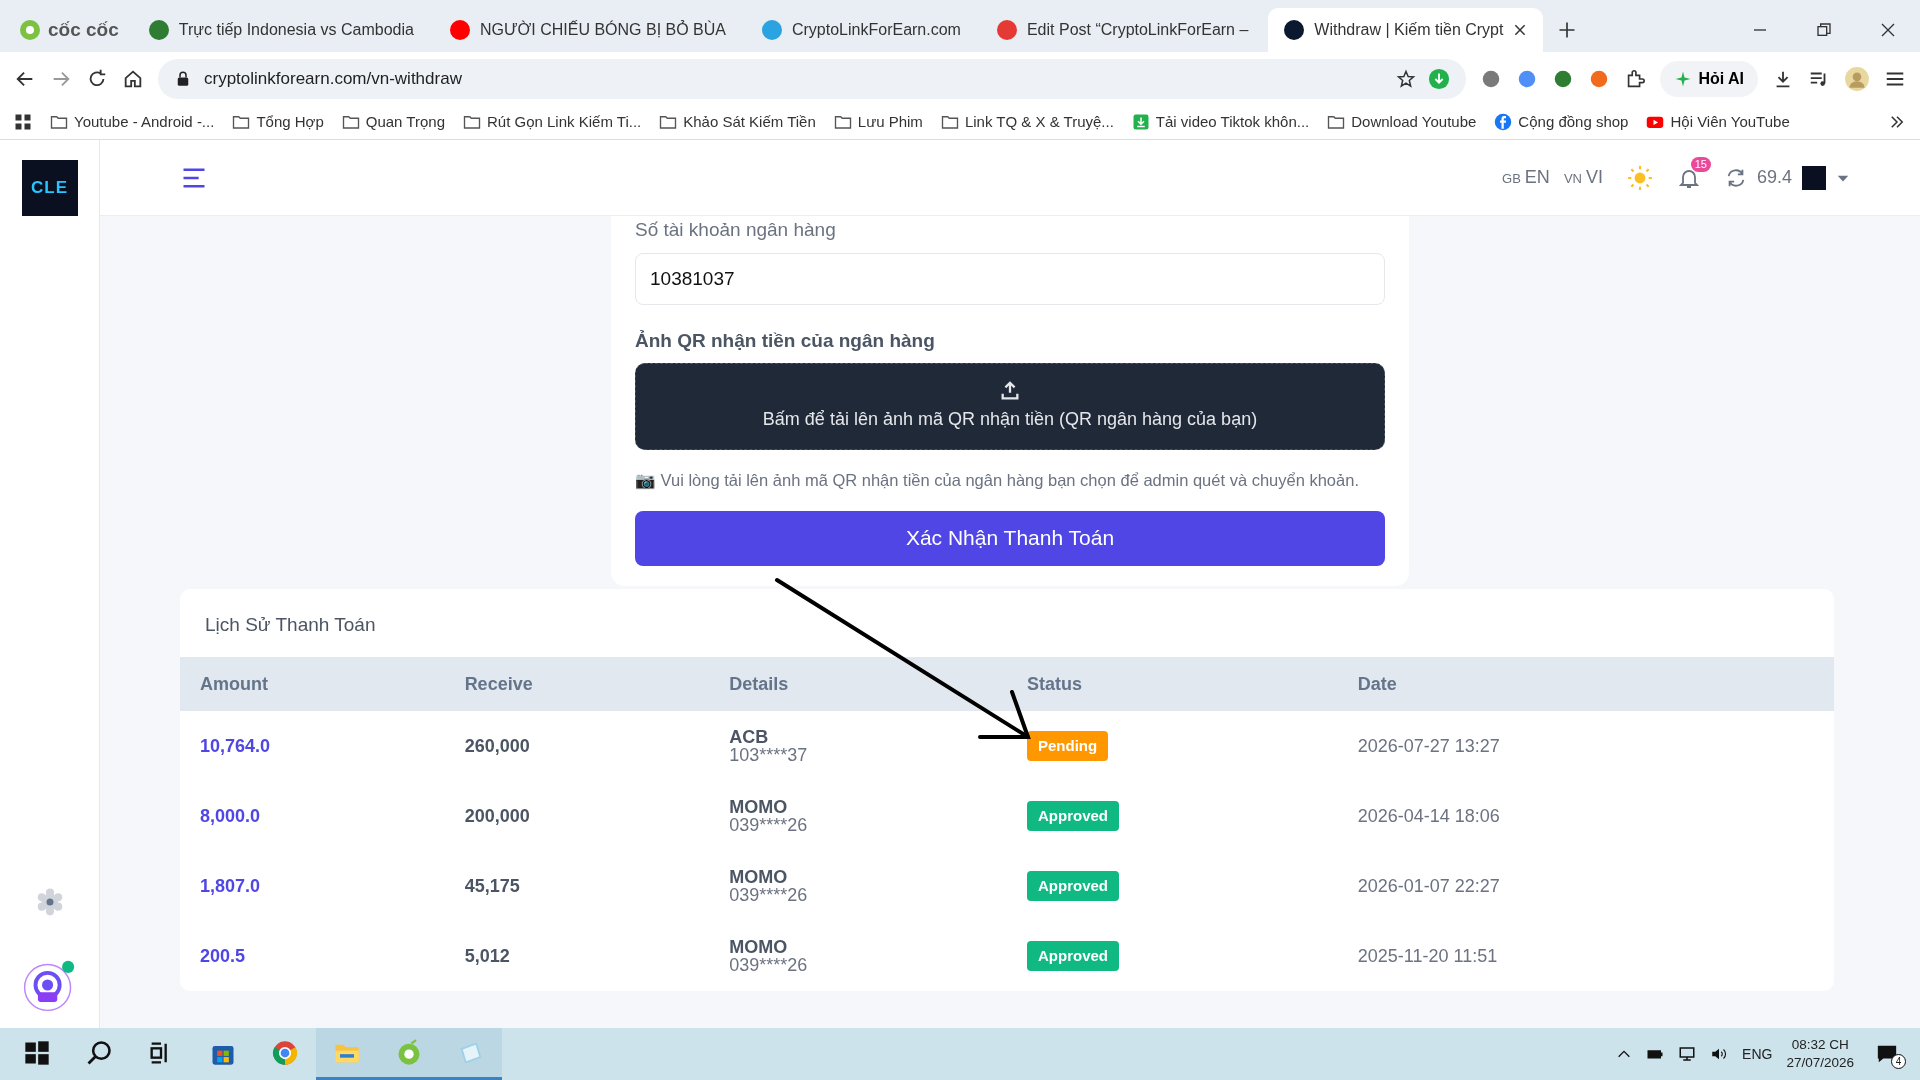 This screenshot has width=1920, height=1080. I want to click on account-number: 103****37, so click(769, 755).